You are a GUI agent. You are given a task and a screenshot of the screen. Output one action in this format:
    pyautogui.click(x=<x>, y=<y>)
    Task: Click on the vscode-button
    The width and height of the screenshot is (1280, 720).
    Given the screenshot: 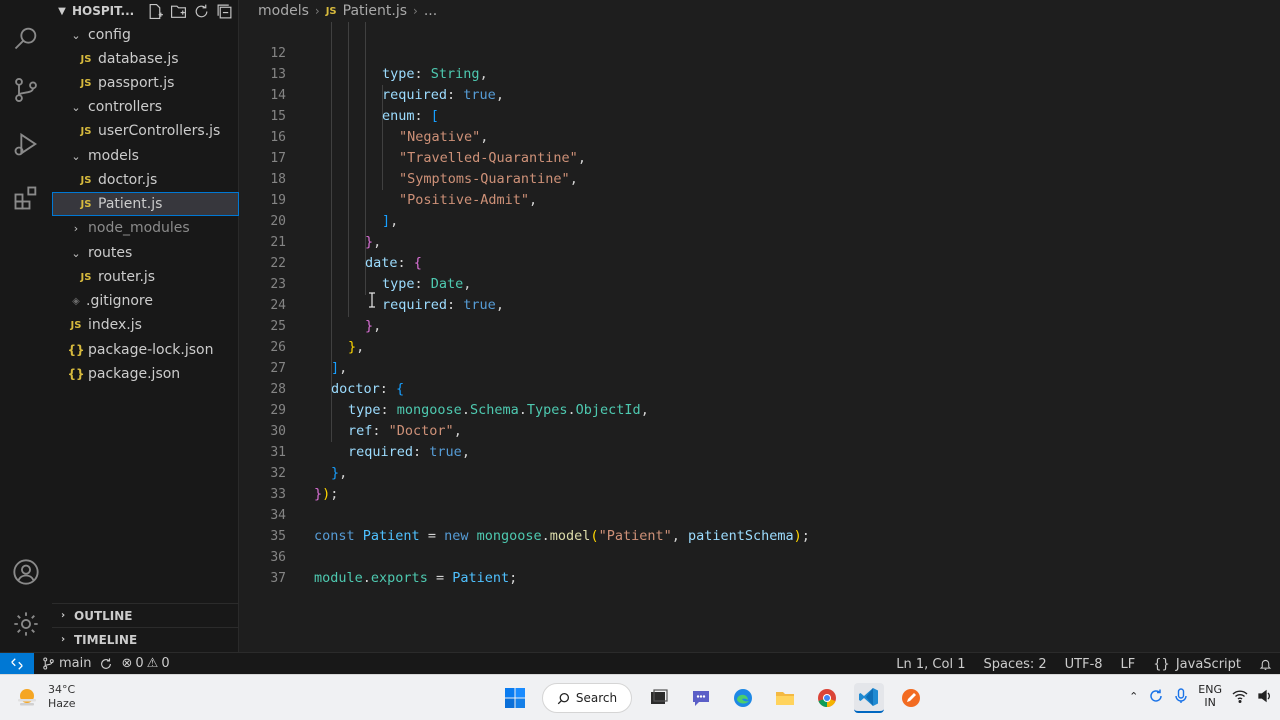 What is the action you would take?
    pyautogui.click(x=869, y=698)
    